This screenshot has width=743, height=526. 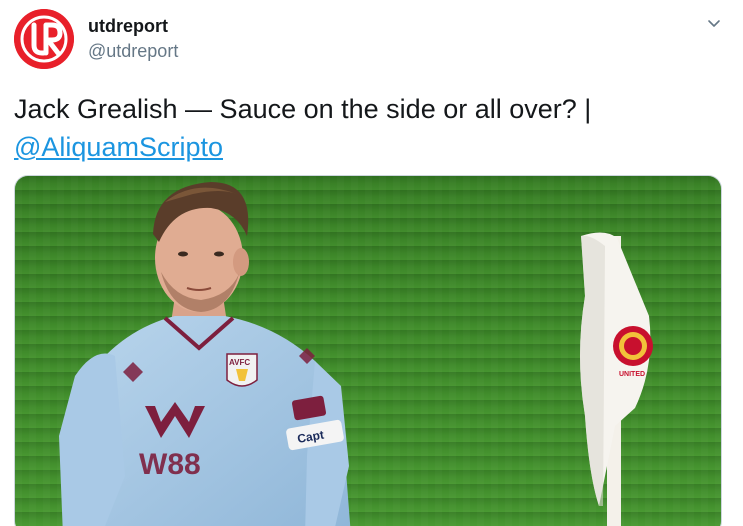 What do you see at coordinates (239, 362) in the screenshot?
I see `badge-text: AVFC` at bounding box center [239, 362].